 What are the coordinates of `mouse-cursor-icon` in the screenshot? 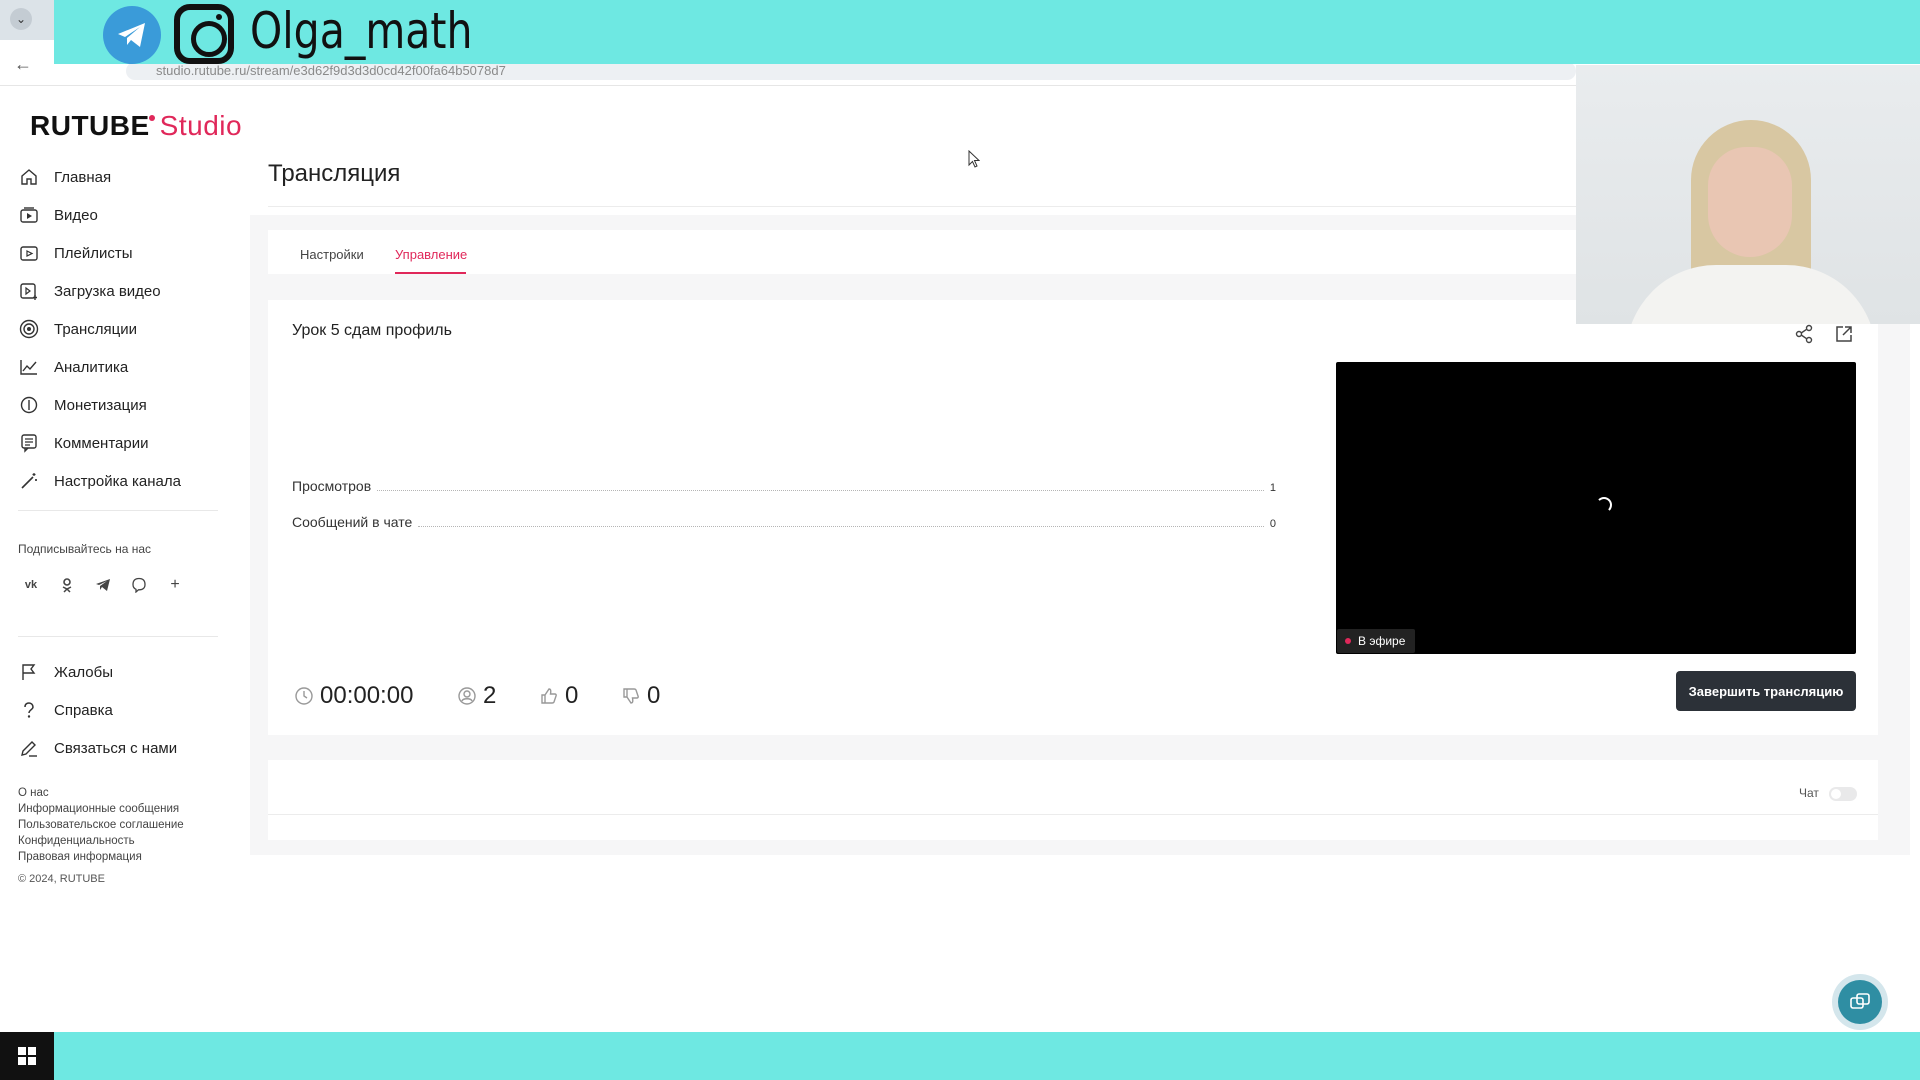 It's located at (974, 159).